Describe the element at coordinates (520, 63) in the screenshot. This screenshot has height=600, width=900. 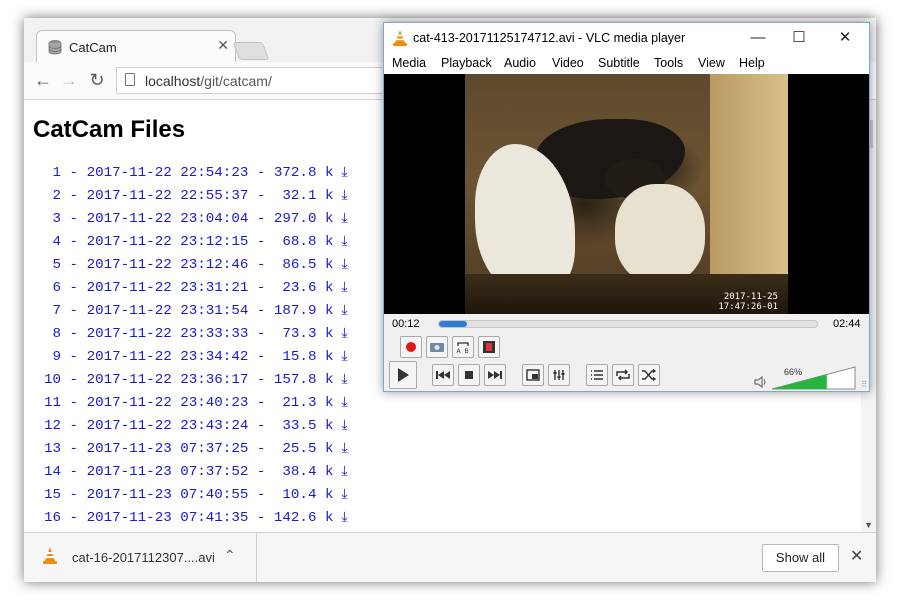
I see `menu-audio: Audio` at that location.